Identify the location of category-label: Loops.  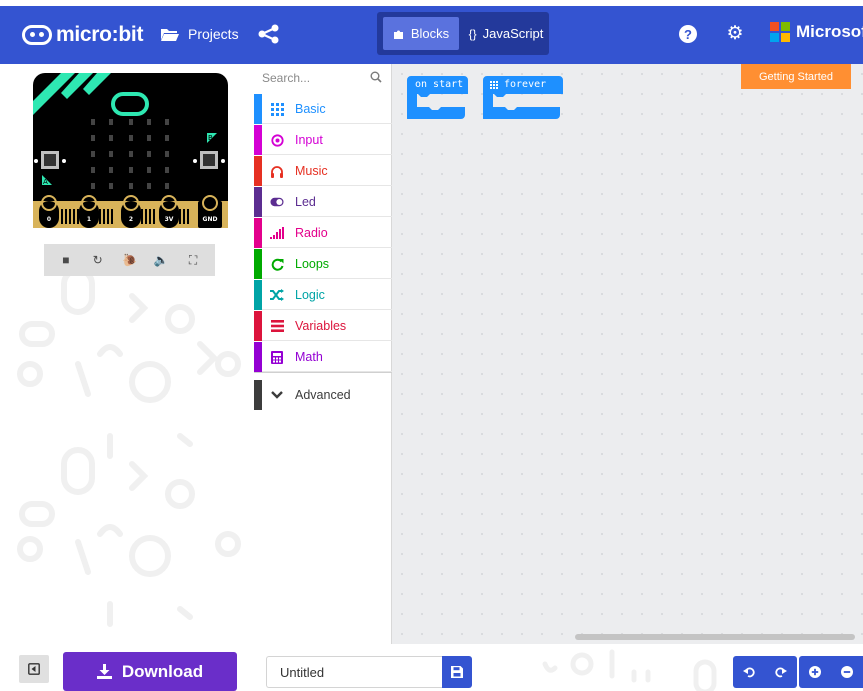
(312, 264).